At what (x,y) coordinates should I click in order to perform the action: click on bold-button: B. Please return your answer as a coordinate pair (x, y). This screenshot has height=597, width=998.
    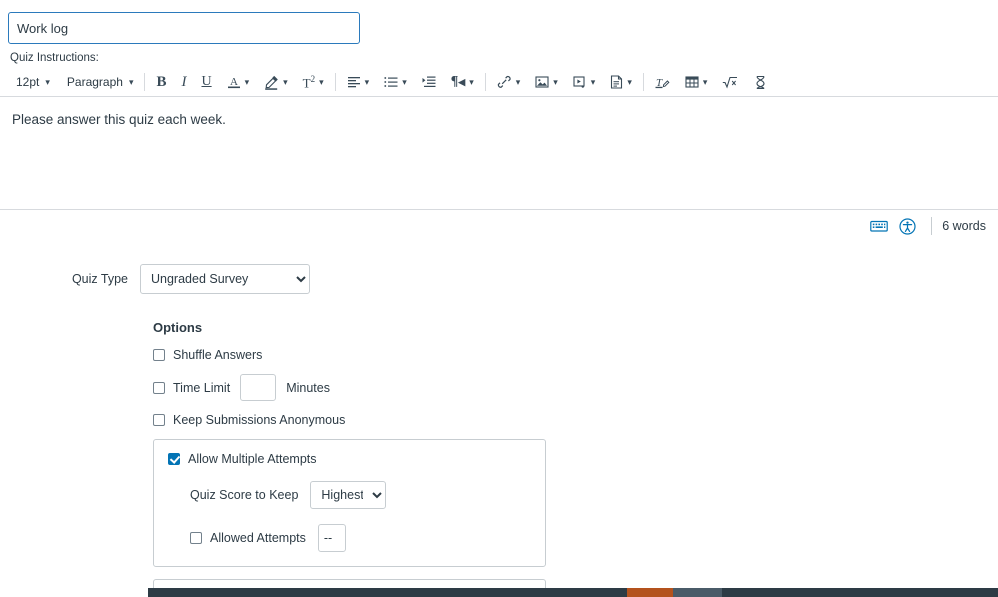
    Looking at the image, I should click on (161, 82).